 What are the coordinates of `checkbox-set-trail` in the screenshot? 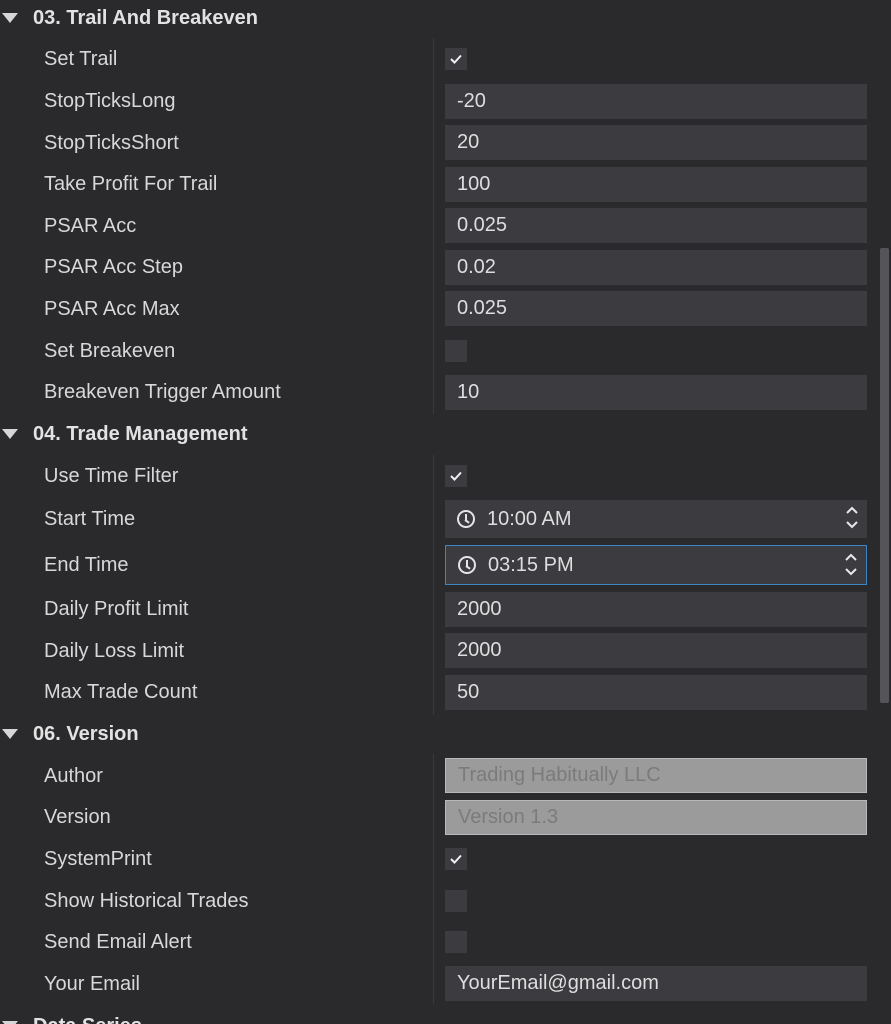 It's located at (456, 59).